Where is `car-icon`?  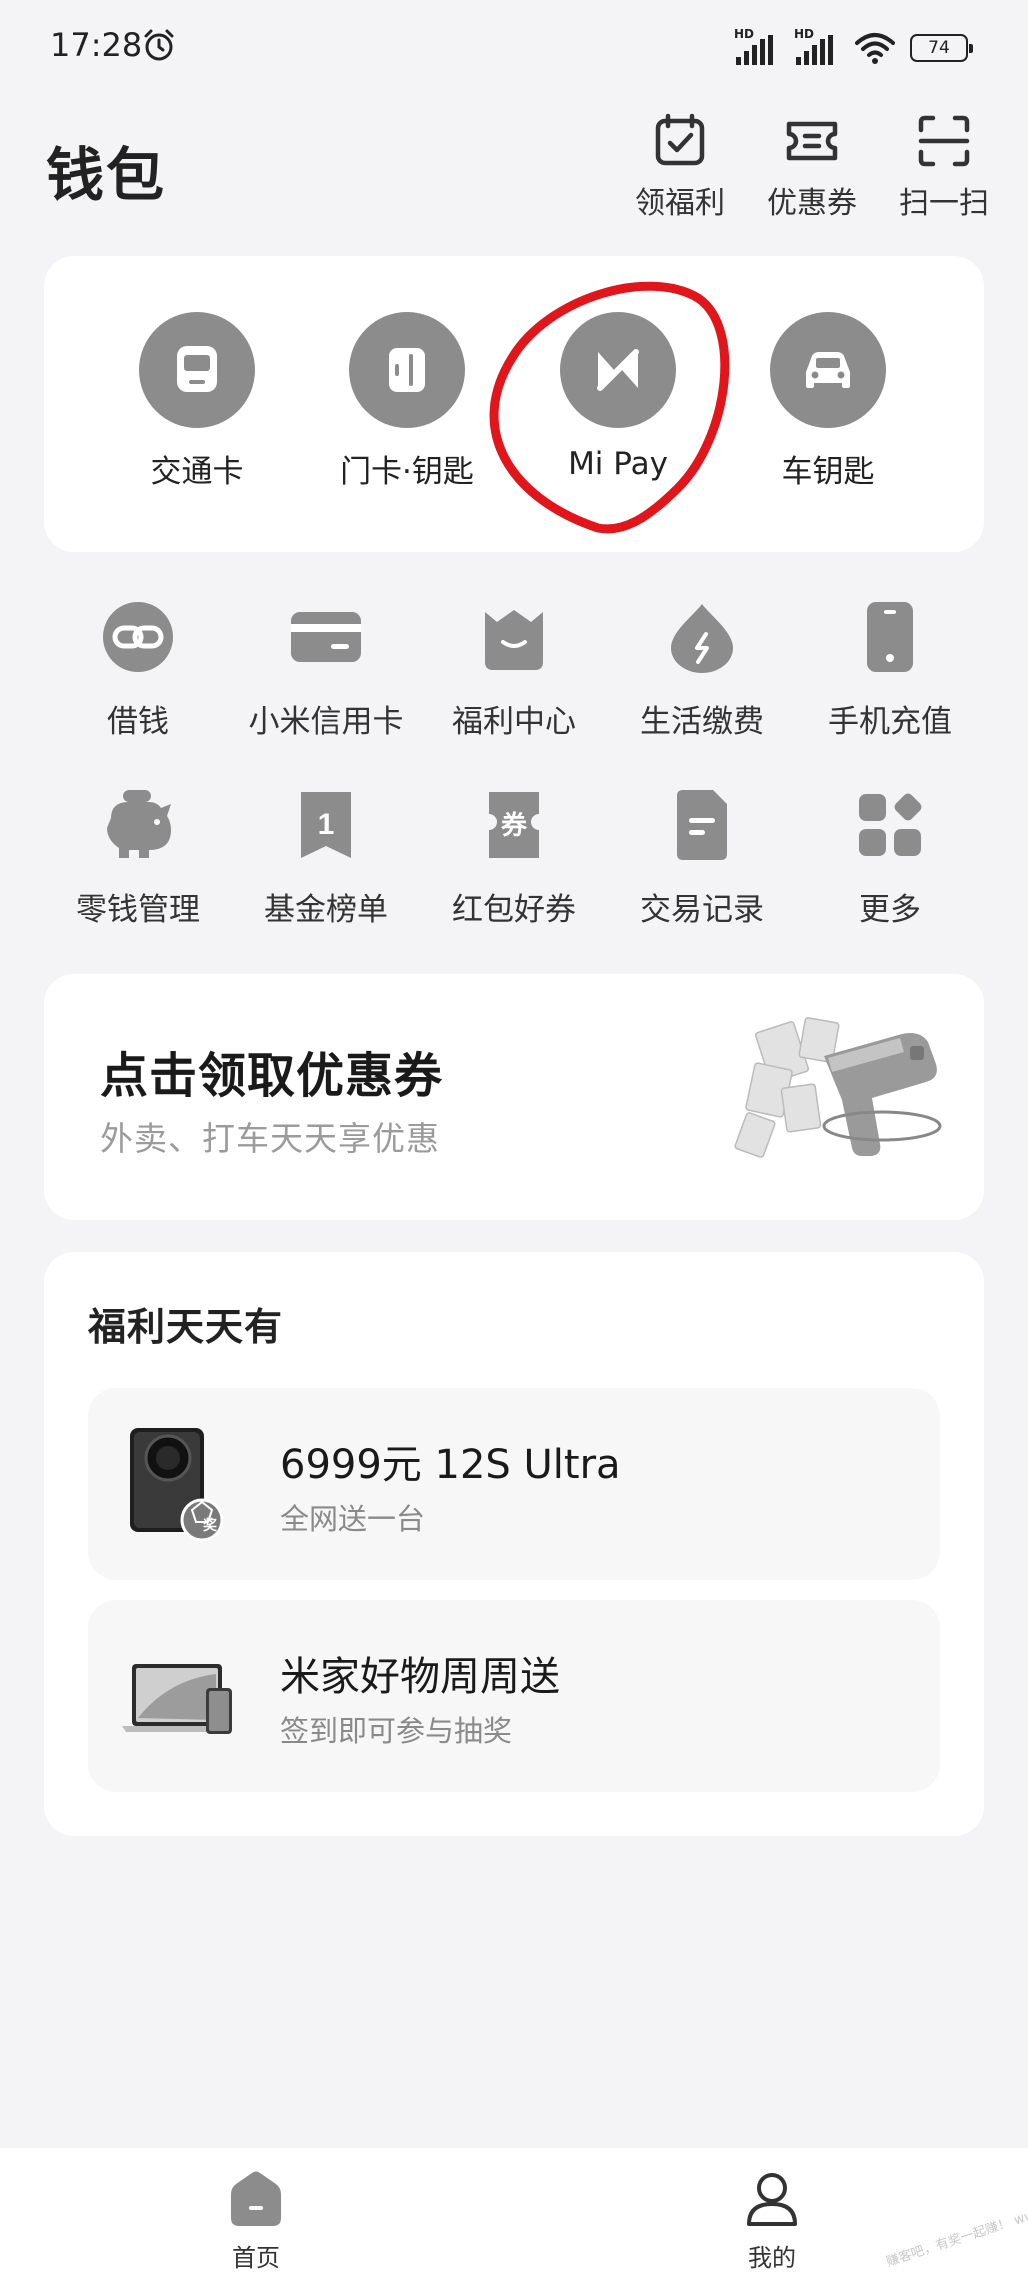
car-icon is located at coordinates (828, 370).